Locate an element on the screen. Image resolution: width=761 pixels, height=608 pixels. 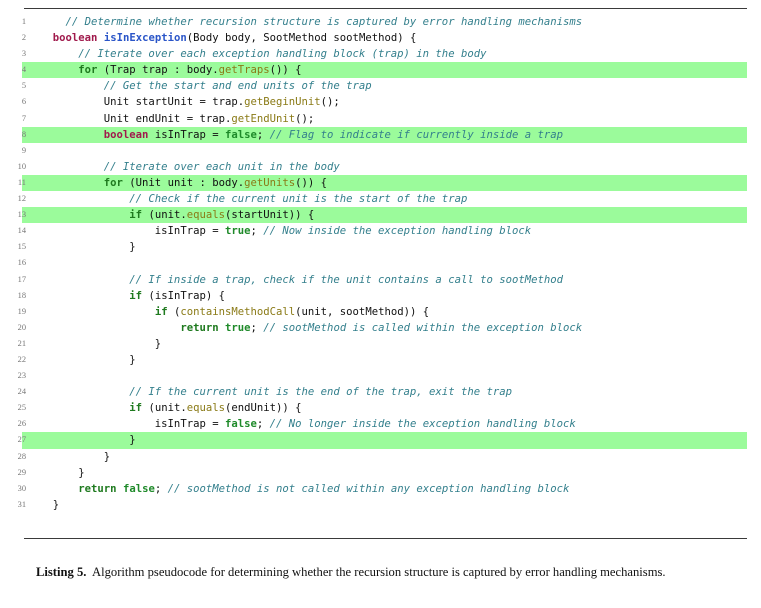
code-line: 10 // Iterate over each unit in the body is located at coordinates (380, 167).